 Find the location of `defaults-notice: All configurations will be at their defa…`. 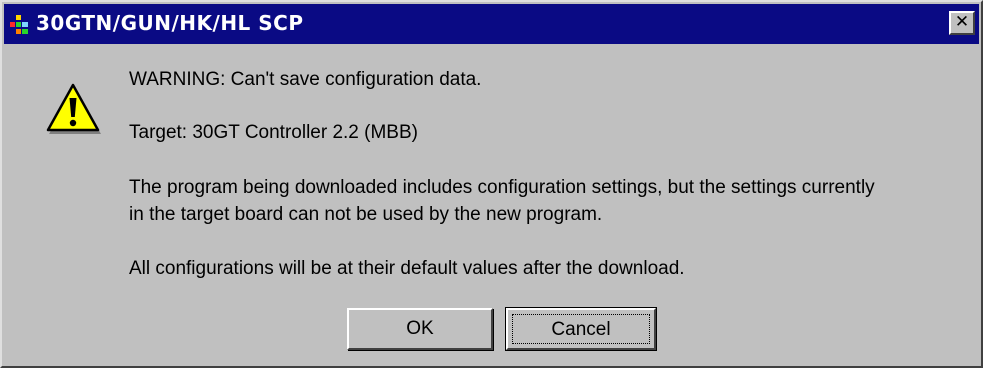

defaults-notice: All configurations will be at their defa… is located at coordinates (407, 268).